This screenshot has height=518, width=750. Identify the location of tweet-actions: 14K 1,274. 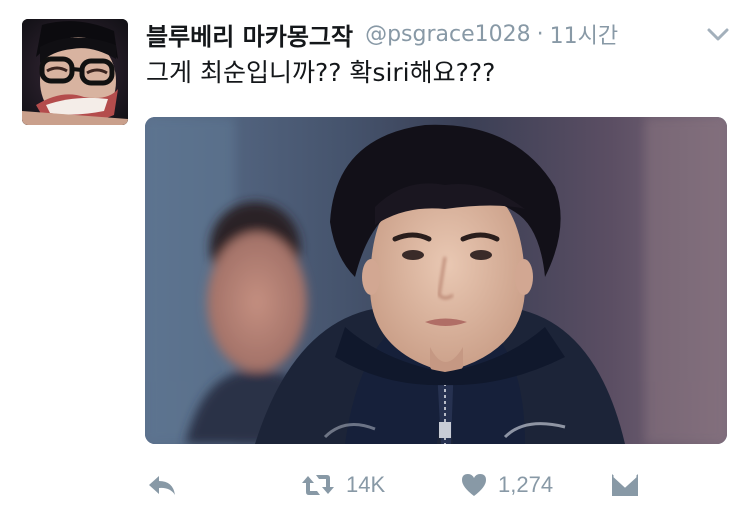
(375, 485).